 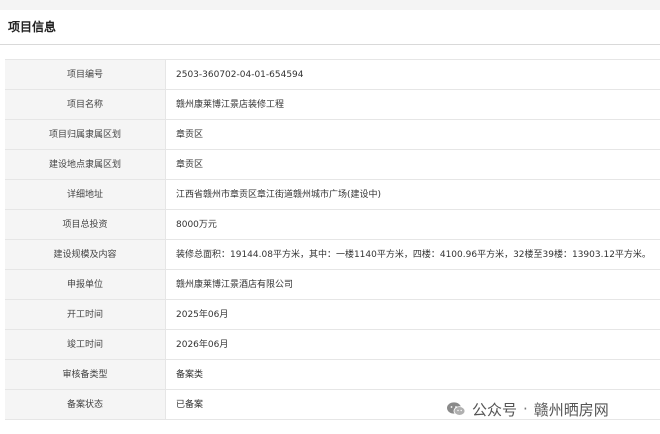 I want to click on table-row: 项目归属隶属区划 章贡区, so click(x=332, y=134).